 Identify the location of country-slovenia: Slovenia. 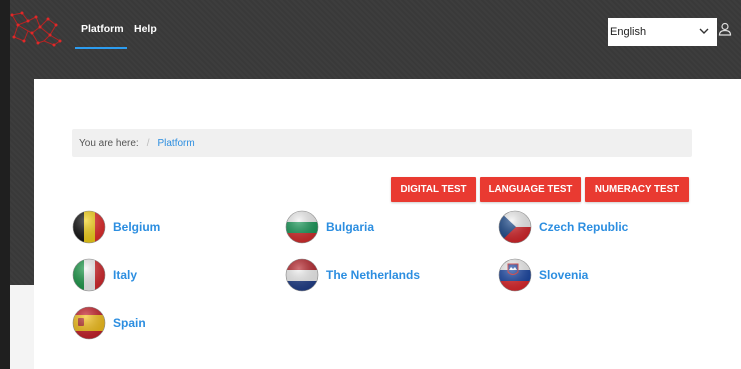
(543, 275).